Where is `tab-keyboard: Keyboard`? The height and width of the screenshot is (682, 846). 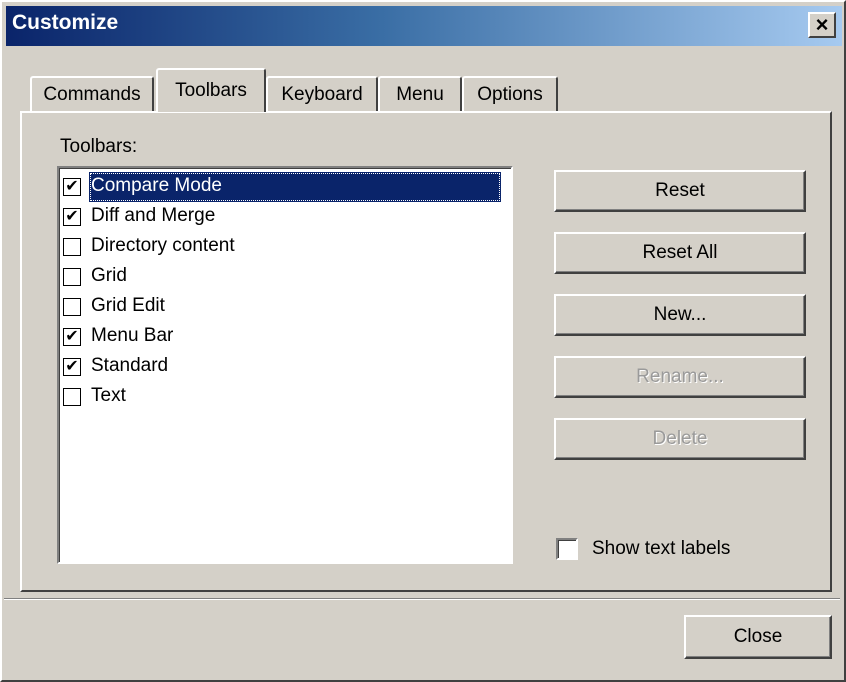 tab-keyboard: Keyboard is located at coordinates (322, 94).